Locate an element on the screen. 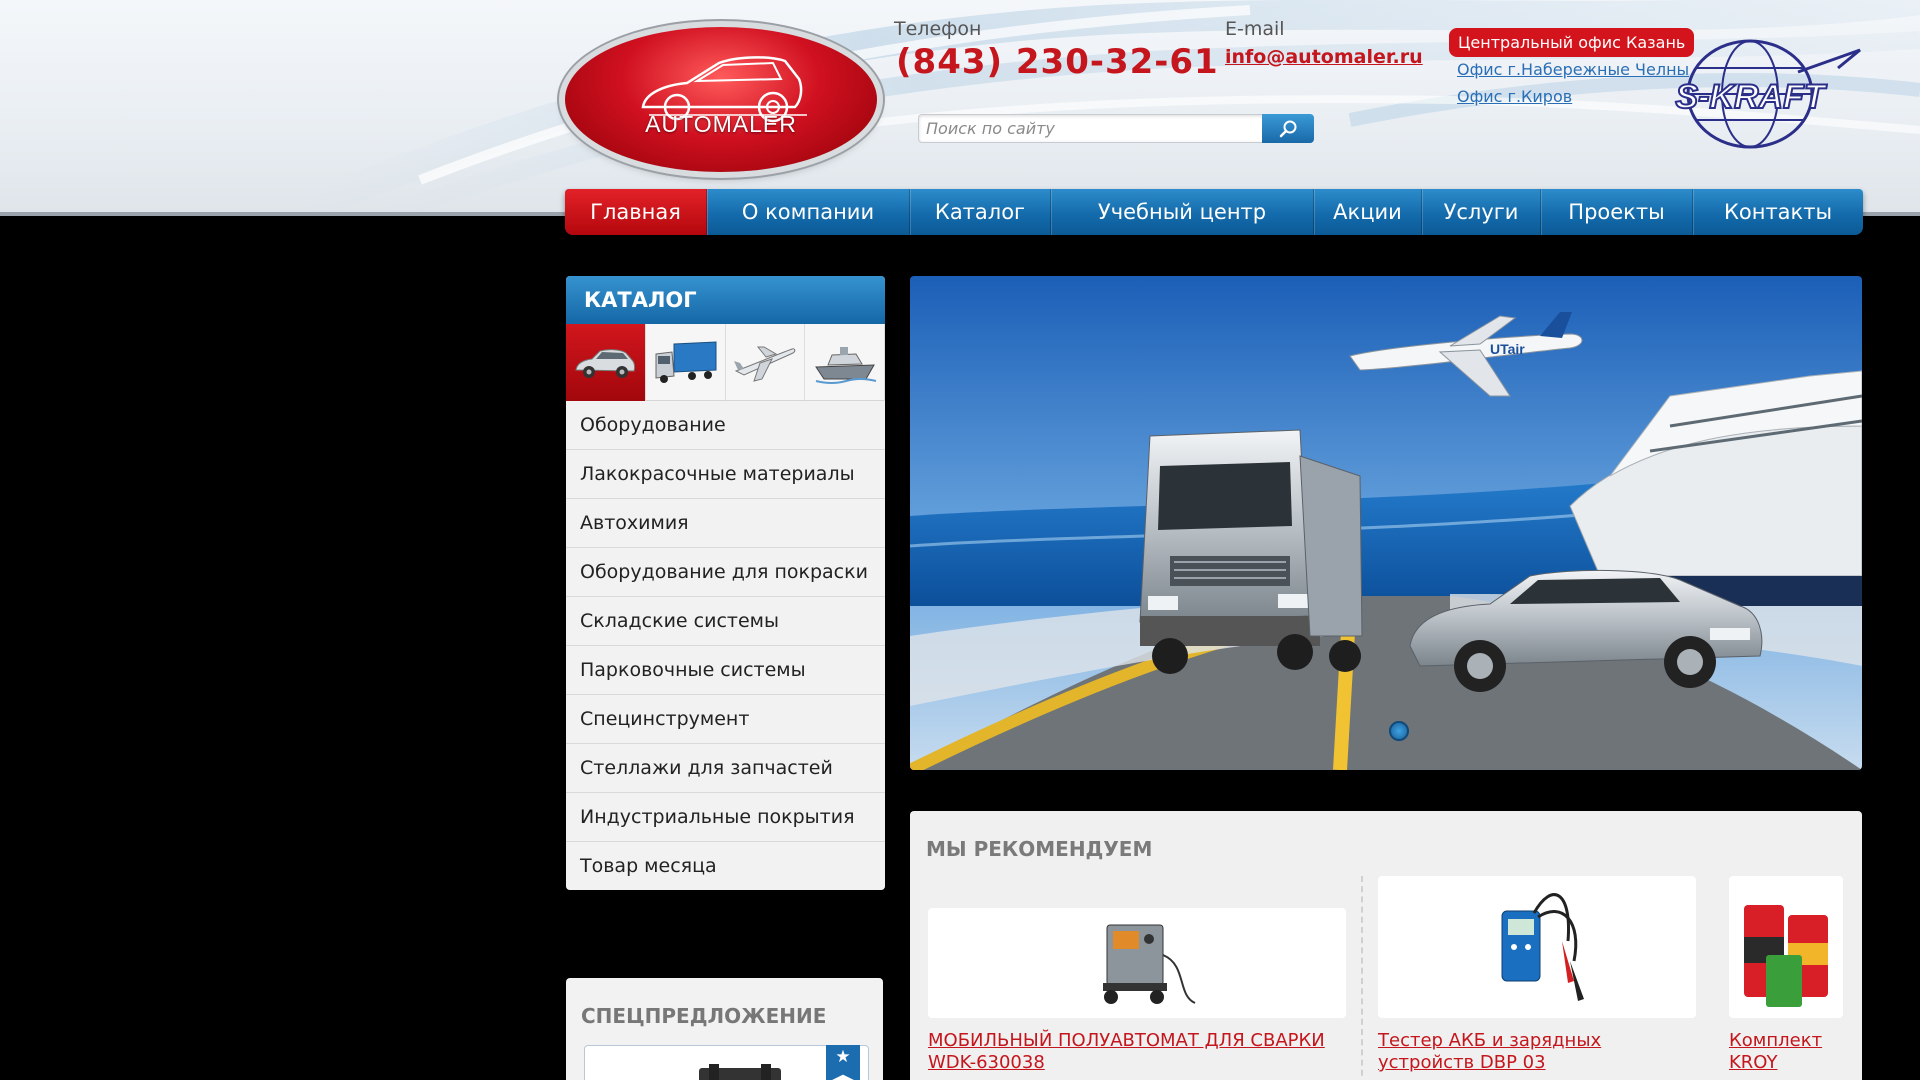 This screenshot has height=1080, width=1920. product-image-kroy-kit is located at coordinates (1786, 947).